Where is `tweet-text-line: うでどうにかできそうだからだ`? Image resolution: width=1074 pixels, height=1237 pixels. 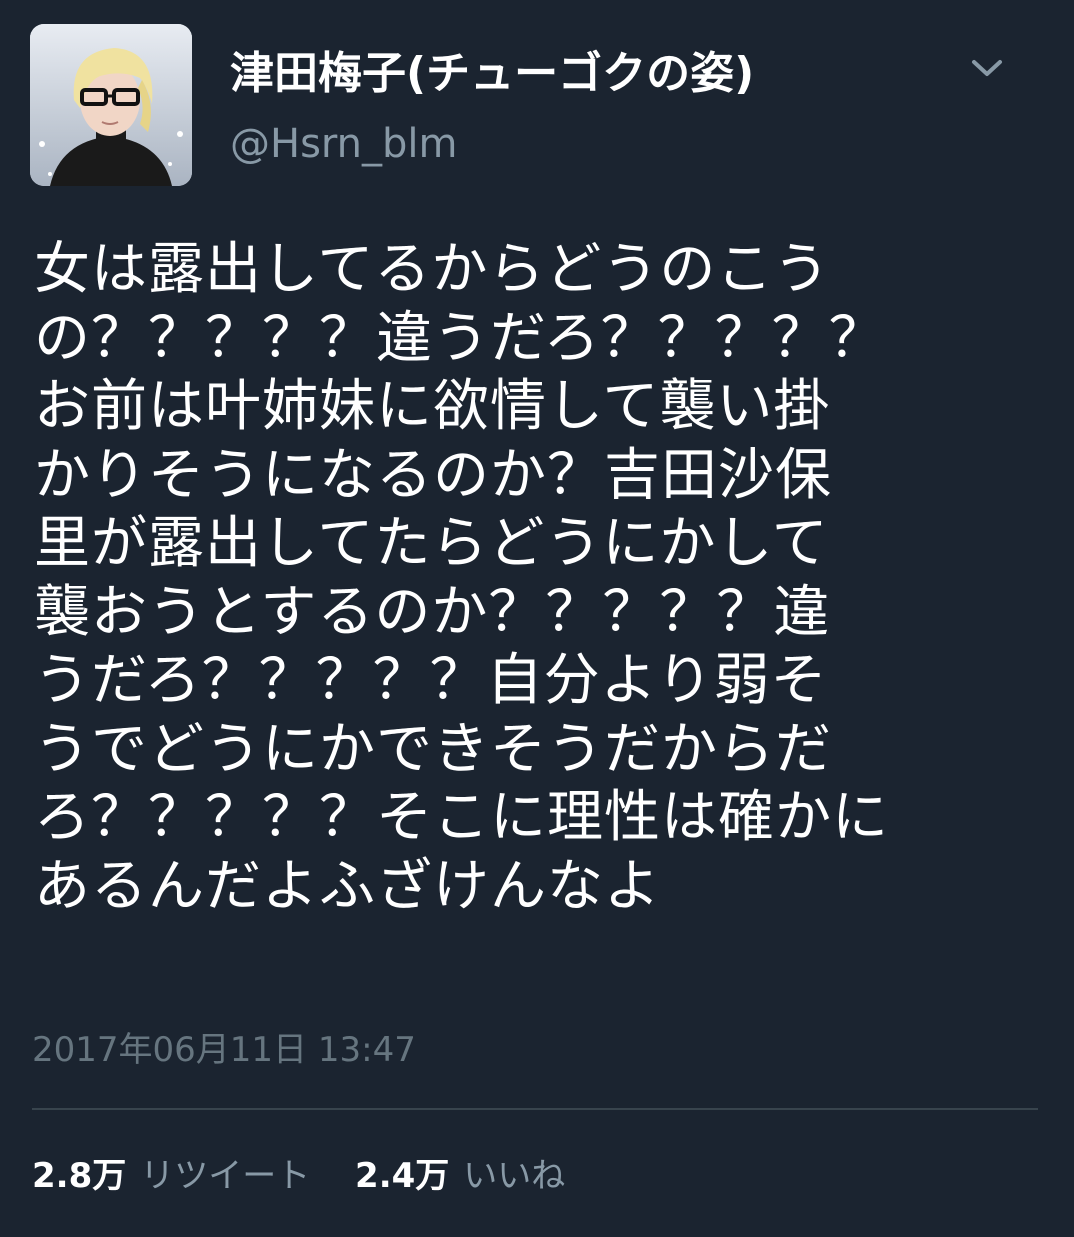
tweet-text-line: うでどうにかできそうだからだ is located at coordinates (433, 749).